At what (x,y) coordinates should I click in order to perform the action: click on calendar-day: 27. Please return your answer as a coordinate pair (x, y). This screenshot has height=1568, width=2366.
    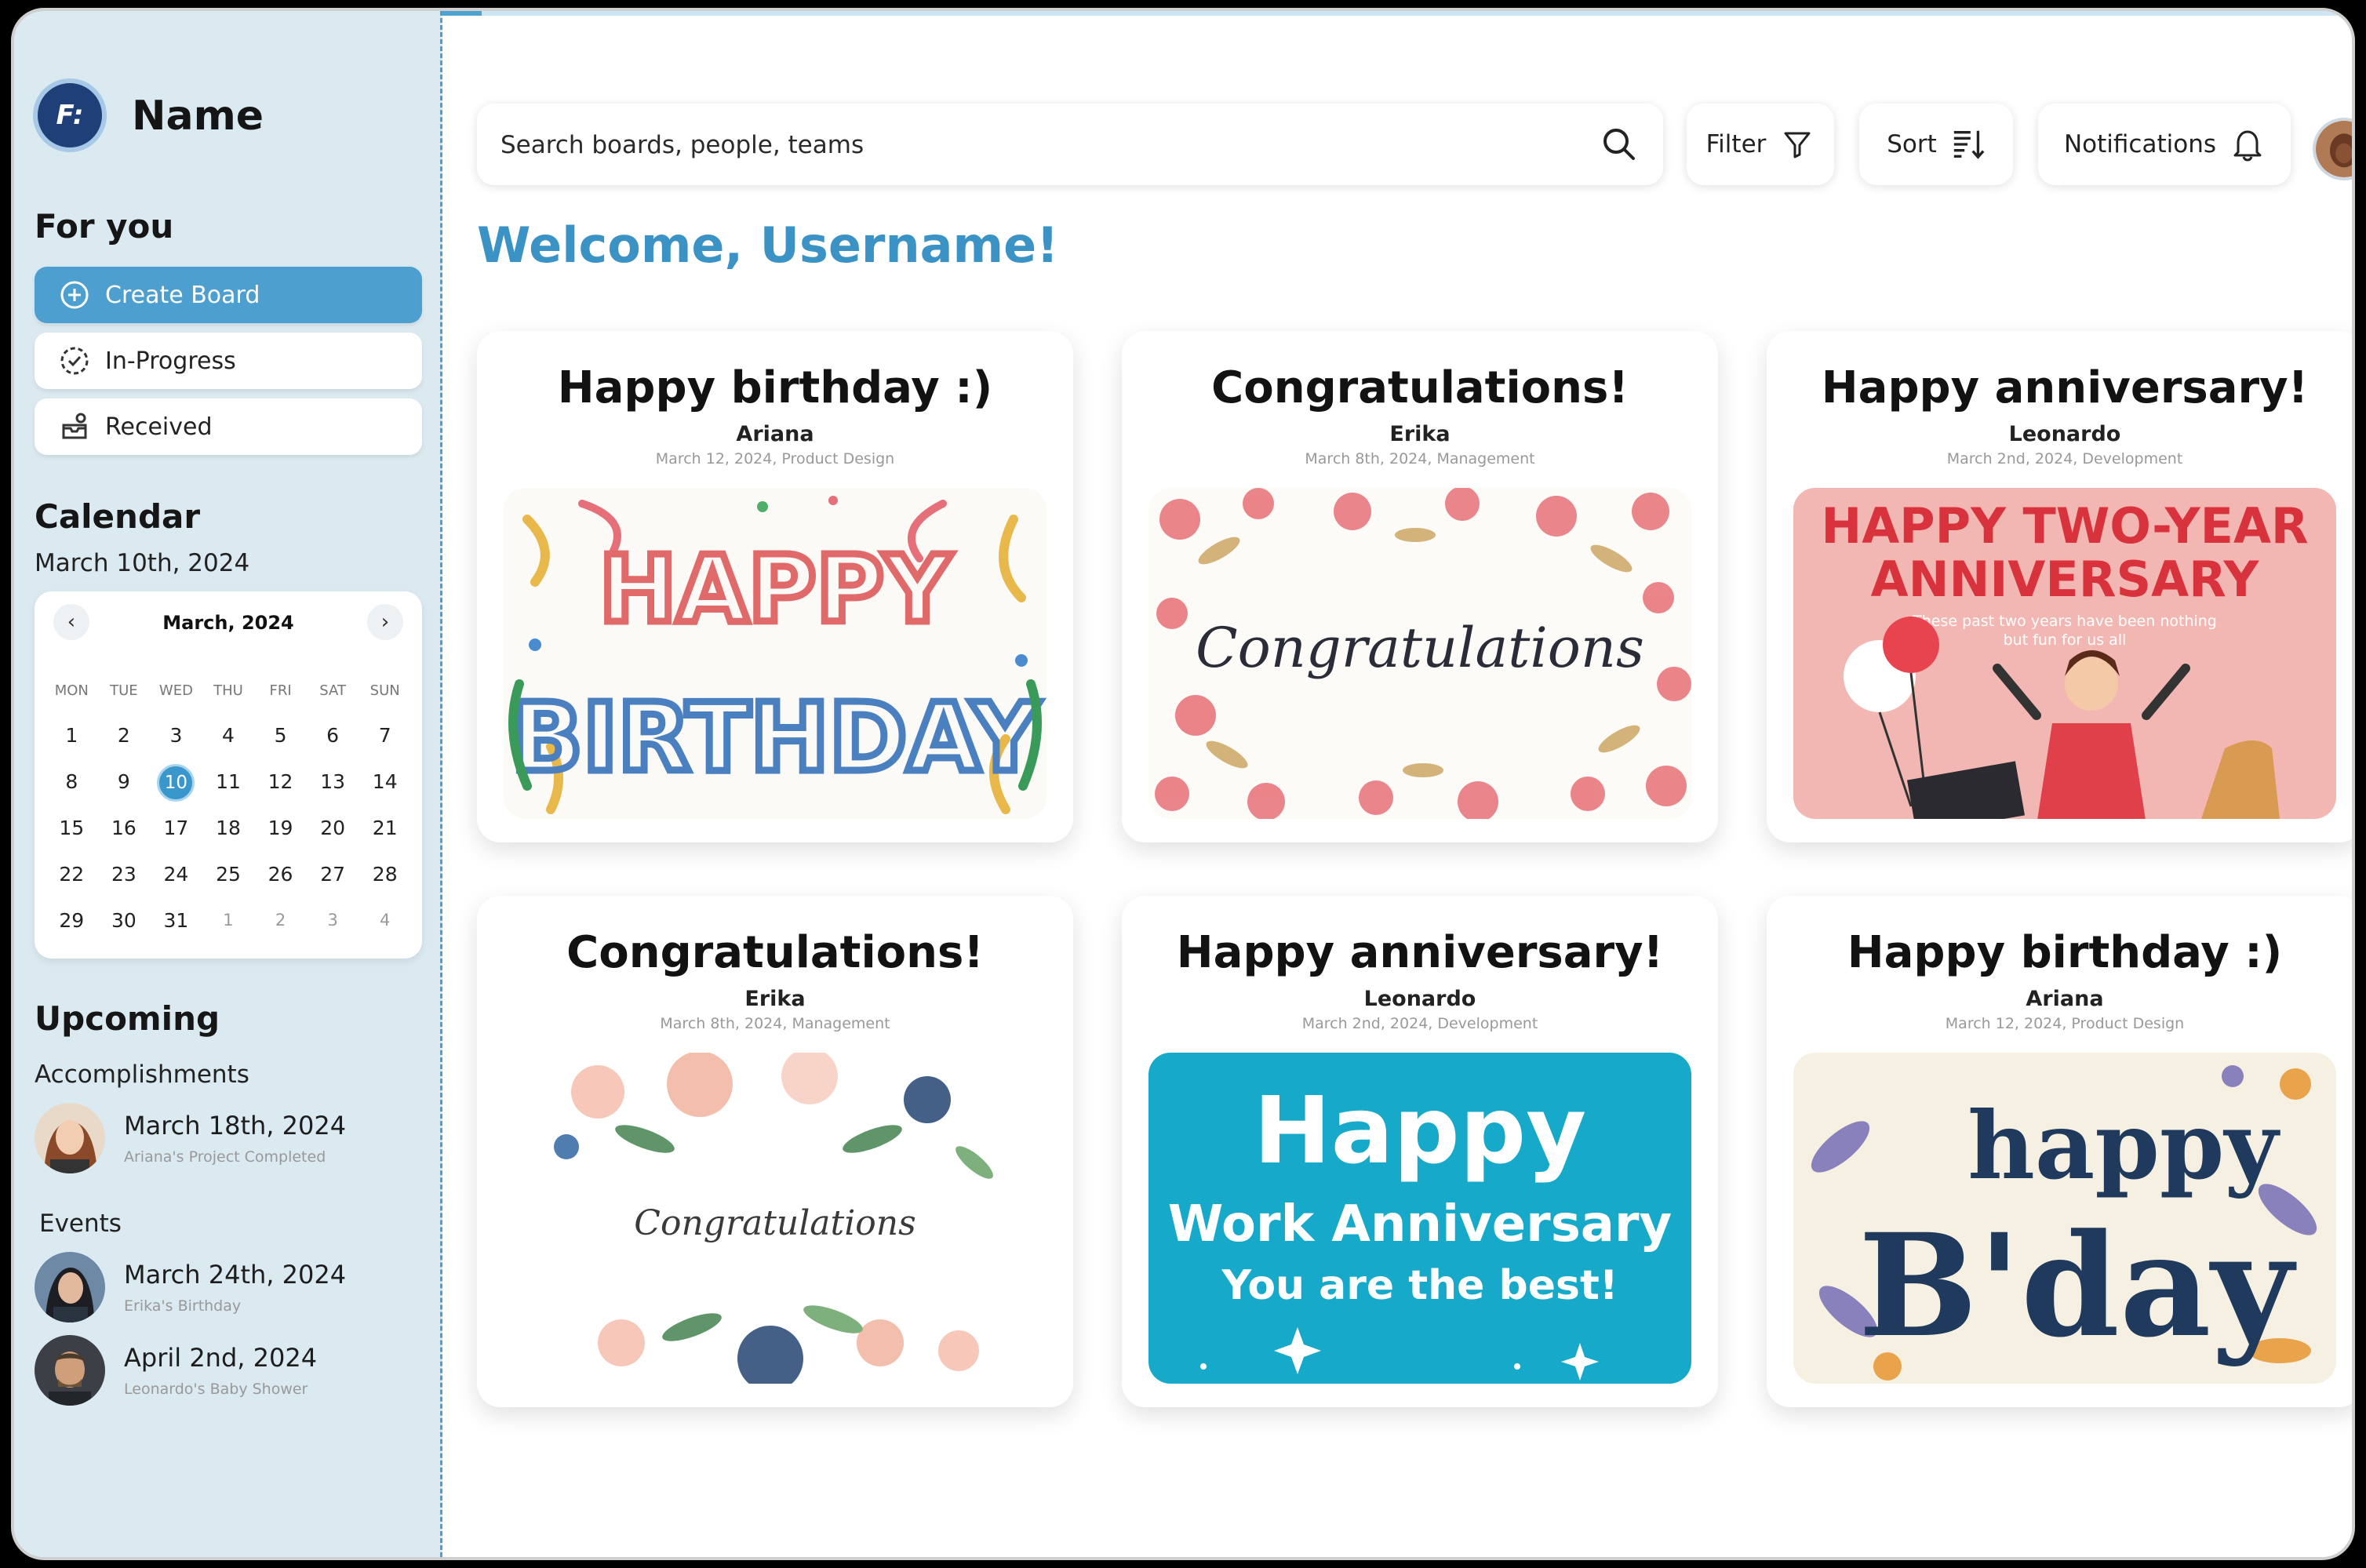
    Looking at the image, I should click on (333, 874).